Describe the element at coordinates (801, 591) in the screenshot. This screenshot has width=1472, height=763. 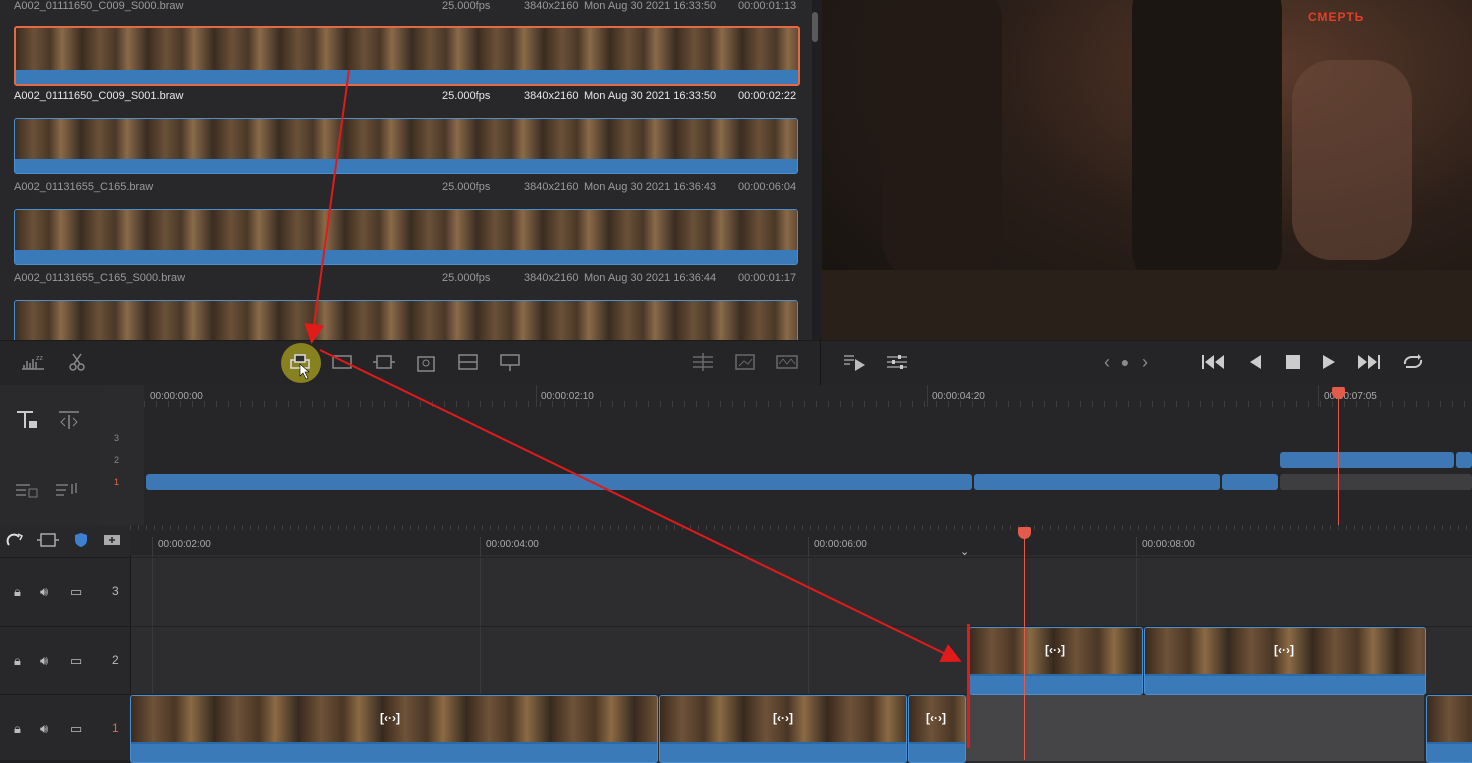
I see `track-lane-v3` at that location.